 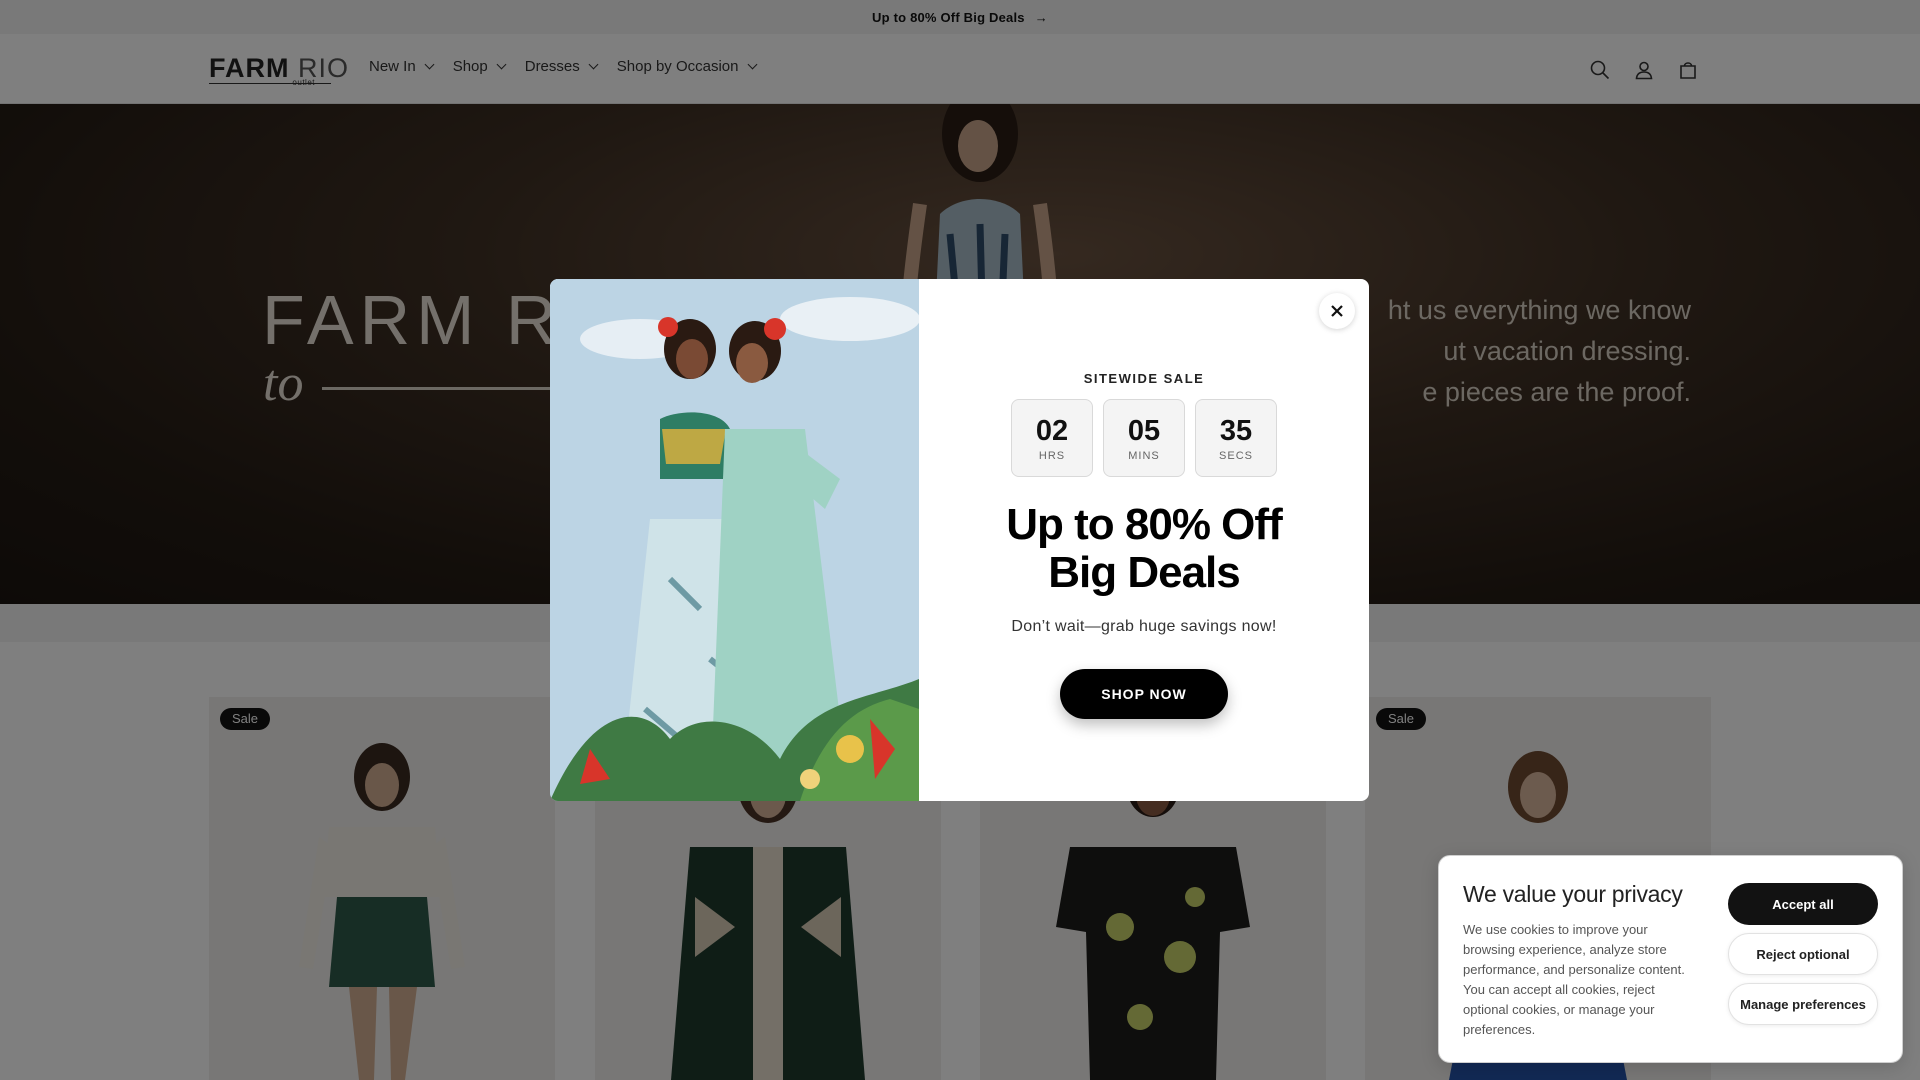 I want to click on timer-minutes: 05 MINS, so click(x=1144, y=438).